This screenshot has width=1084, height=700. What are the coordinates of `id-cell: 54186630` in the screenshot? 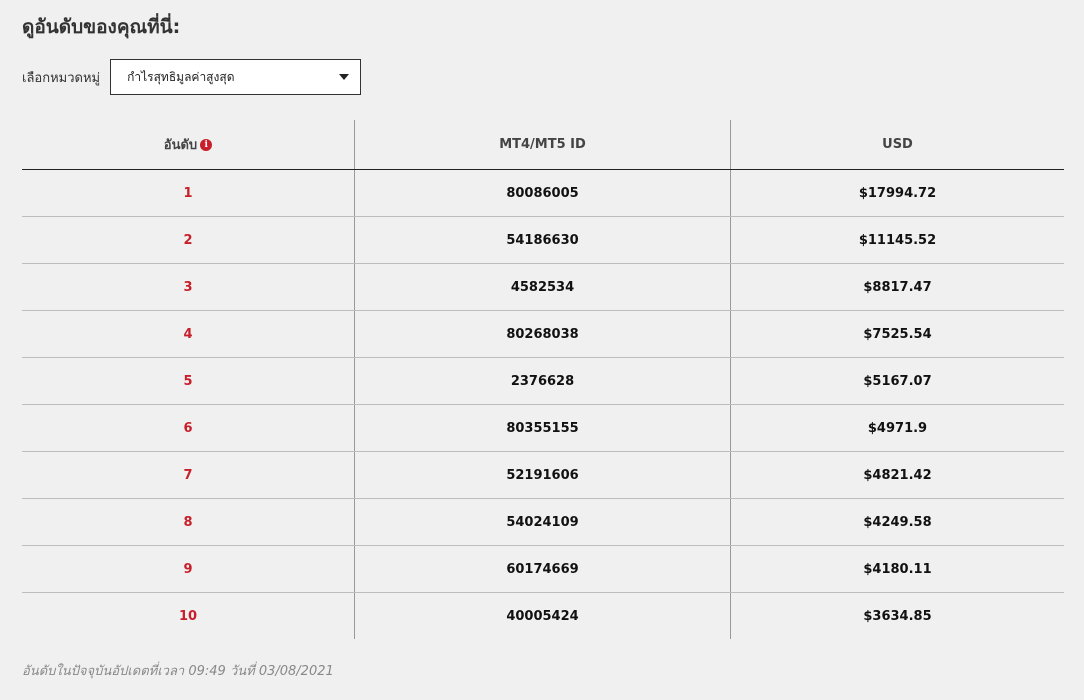 It's located at (542, 240).